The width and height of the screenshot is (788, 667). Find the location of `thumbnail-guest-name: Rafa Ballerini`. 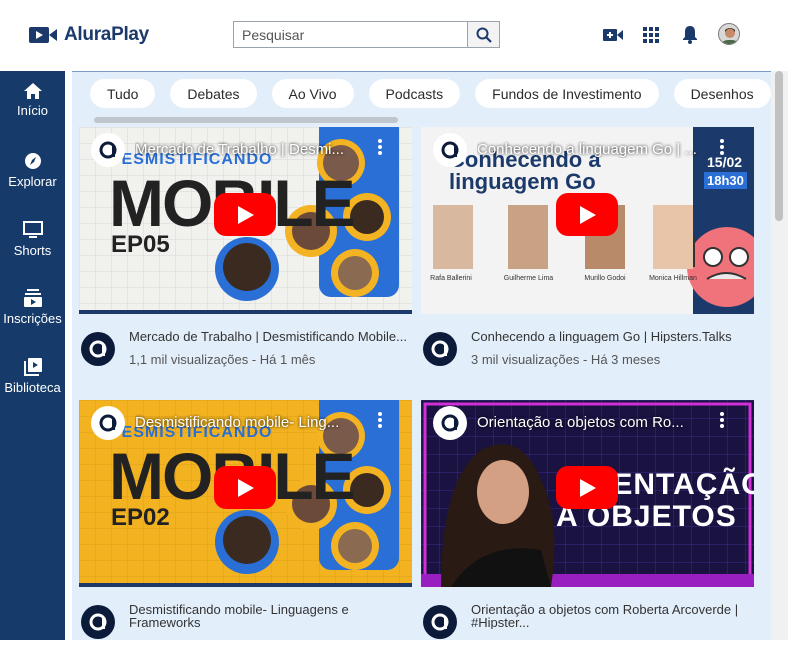

thumbnail-guest-name: Rafa Ballerini is located at coordinates (451, 278).